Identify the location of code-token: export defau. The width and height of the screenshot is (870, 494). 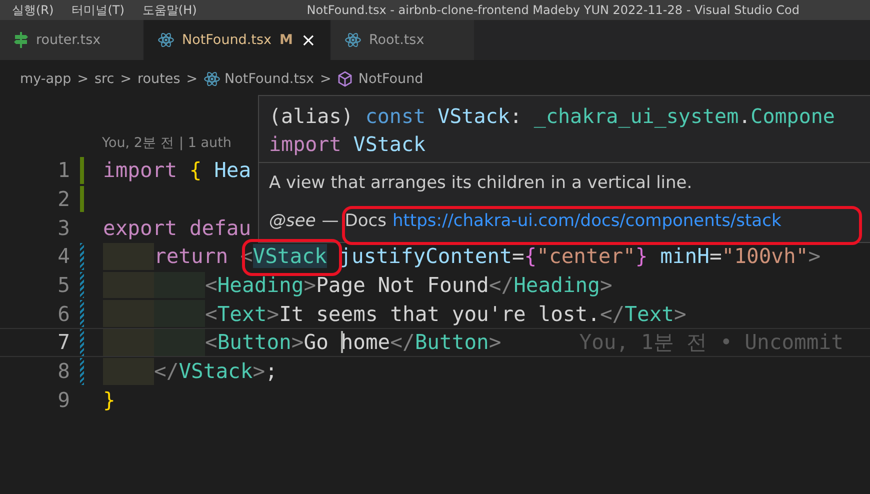
(177, 228).